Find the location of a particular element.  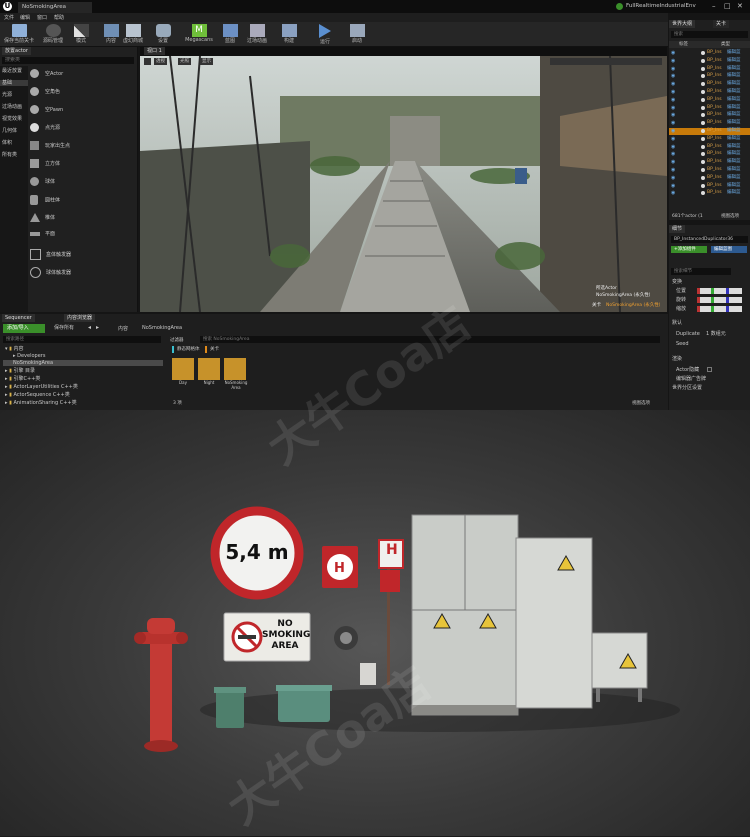

details-tab: 细节 is located at coordinates (677, 229).